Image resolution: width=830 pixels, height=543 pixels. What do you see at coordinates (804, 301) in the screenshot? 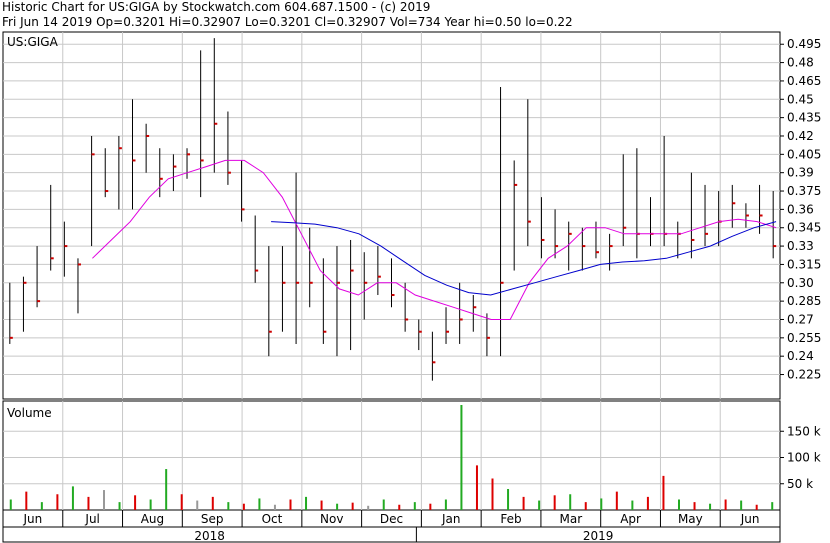
I see `price-tick-label: 0.285` at bounding box center [804, 301].